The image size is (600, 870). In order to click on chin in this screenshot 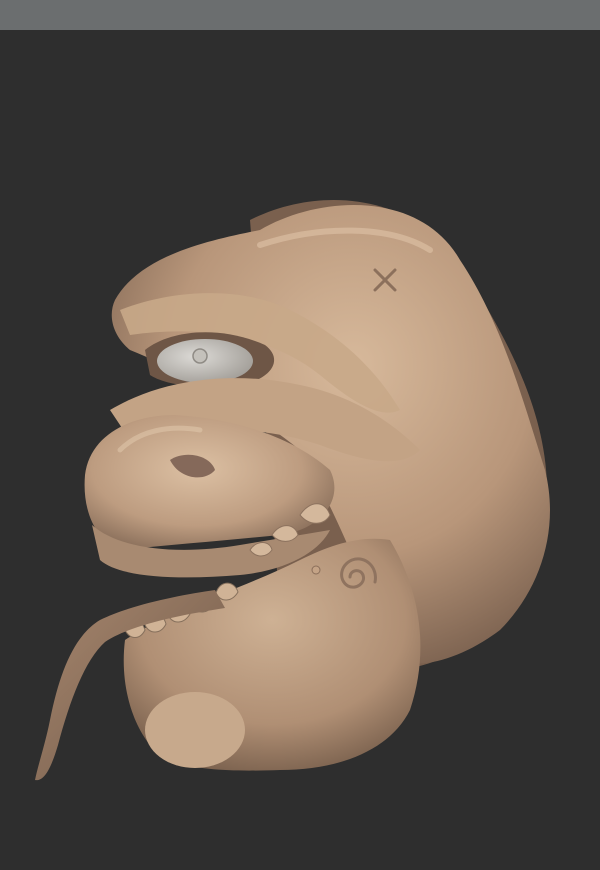, I will do `click(195, 730)`.